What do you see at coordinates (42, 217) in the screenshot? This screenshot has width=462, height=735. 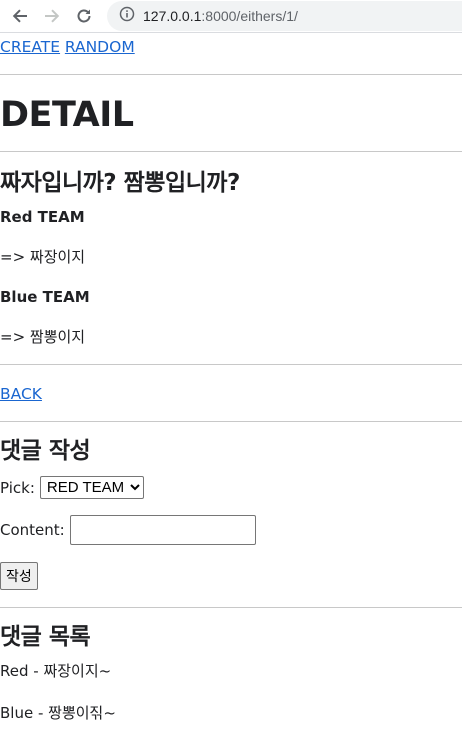 I see `red-team-label: Red TEAM` at bounding box center [42, 217].